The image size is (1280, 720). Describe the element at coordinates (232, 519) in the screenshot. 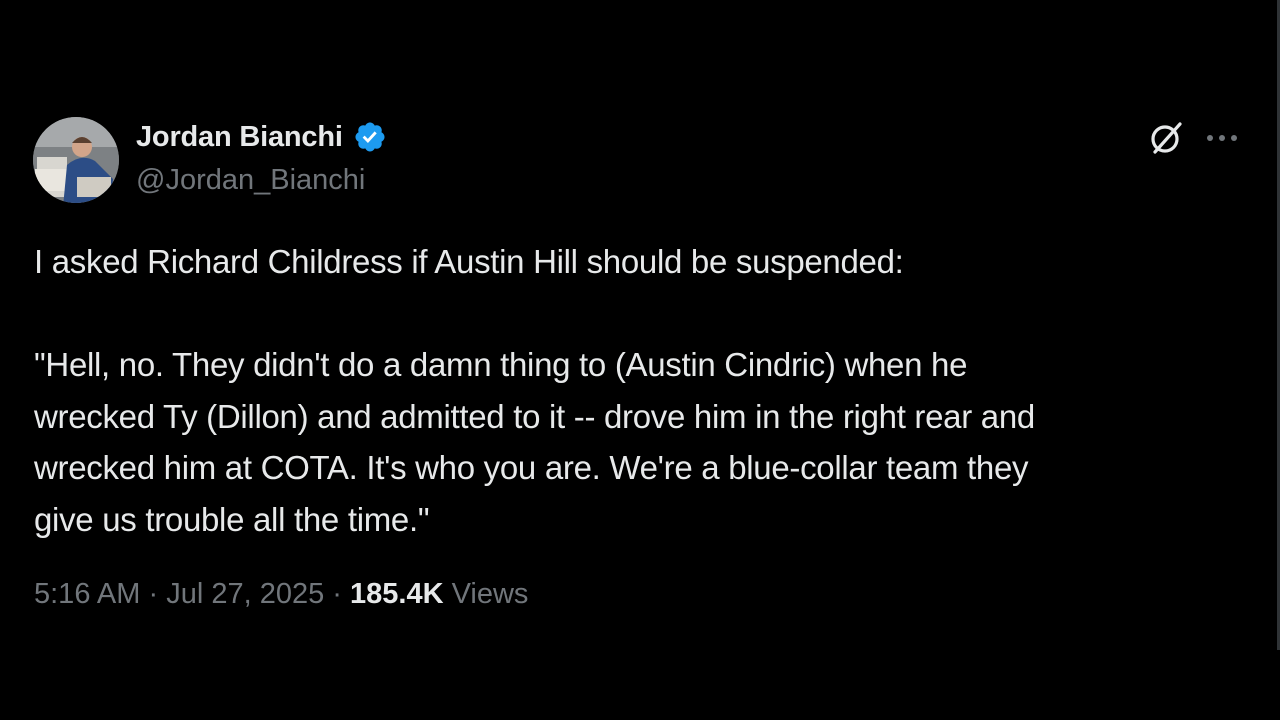

I see `tweet-quote-line: give us trouble all the time."` at that location.